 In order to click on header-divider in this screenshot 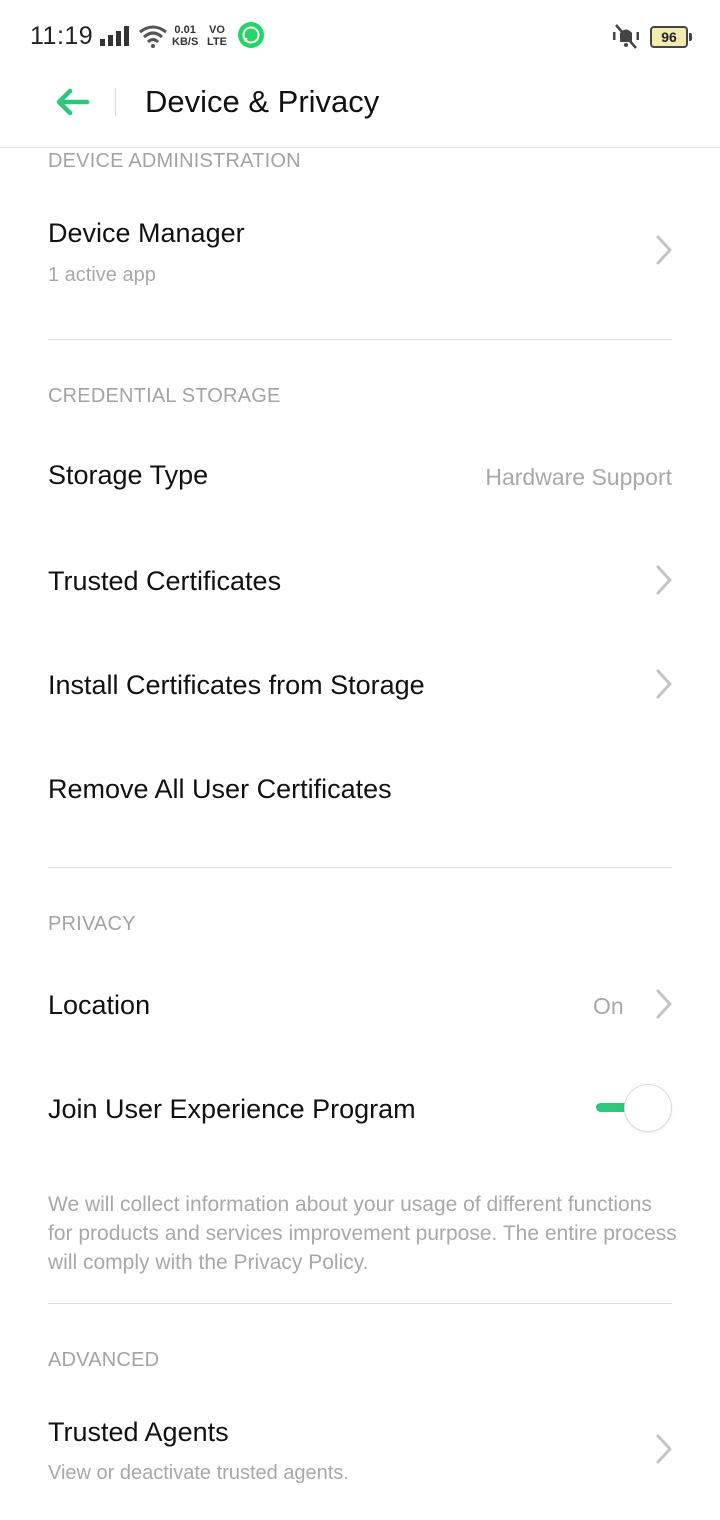, I will do `click(115, 102)`.